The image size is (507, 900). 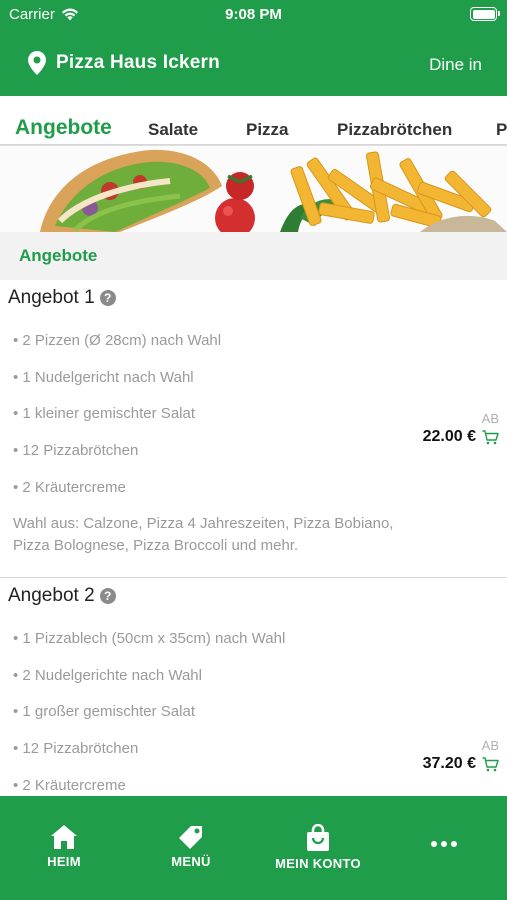 What do you see at coordinates (455, 65) in the screenshot?
I see `order-mode-button: Dine in` at bounding box center [455, 65].